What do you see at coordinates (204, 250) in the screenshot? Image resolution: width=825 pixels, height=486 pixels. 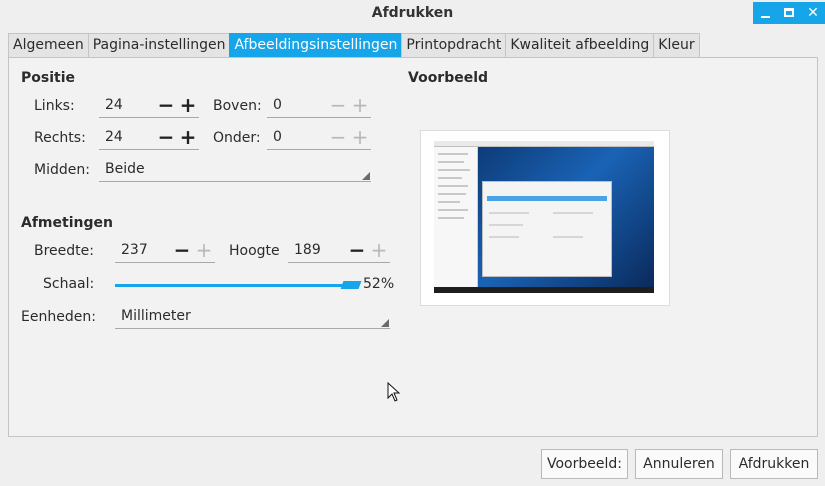 I see `width-increase-button: +` at bounding box center [204, 250].